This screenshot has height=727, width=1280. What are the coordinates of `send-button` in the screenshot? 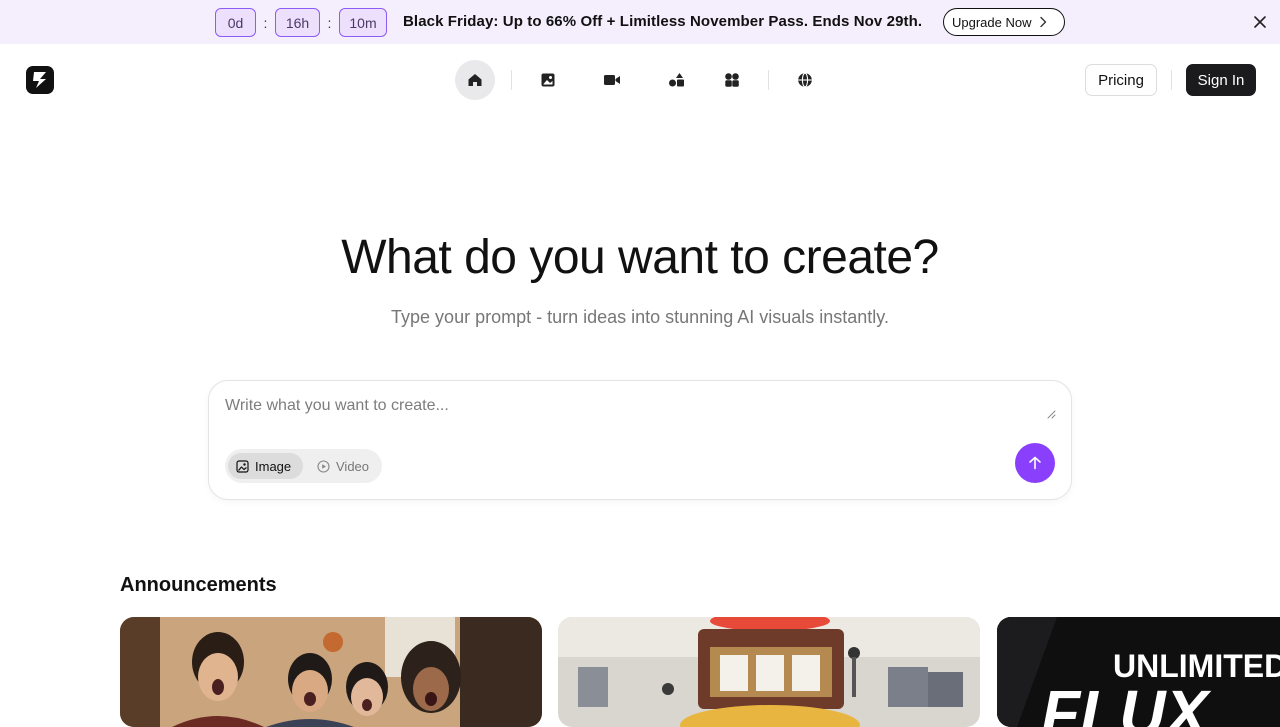 It's located at (1035, 463).